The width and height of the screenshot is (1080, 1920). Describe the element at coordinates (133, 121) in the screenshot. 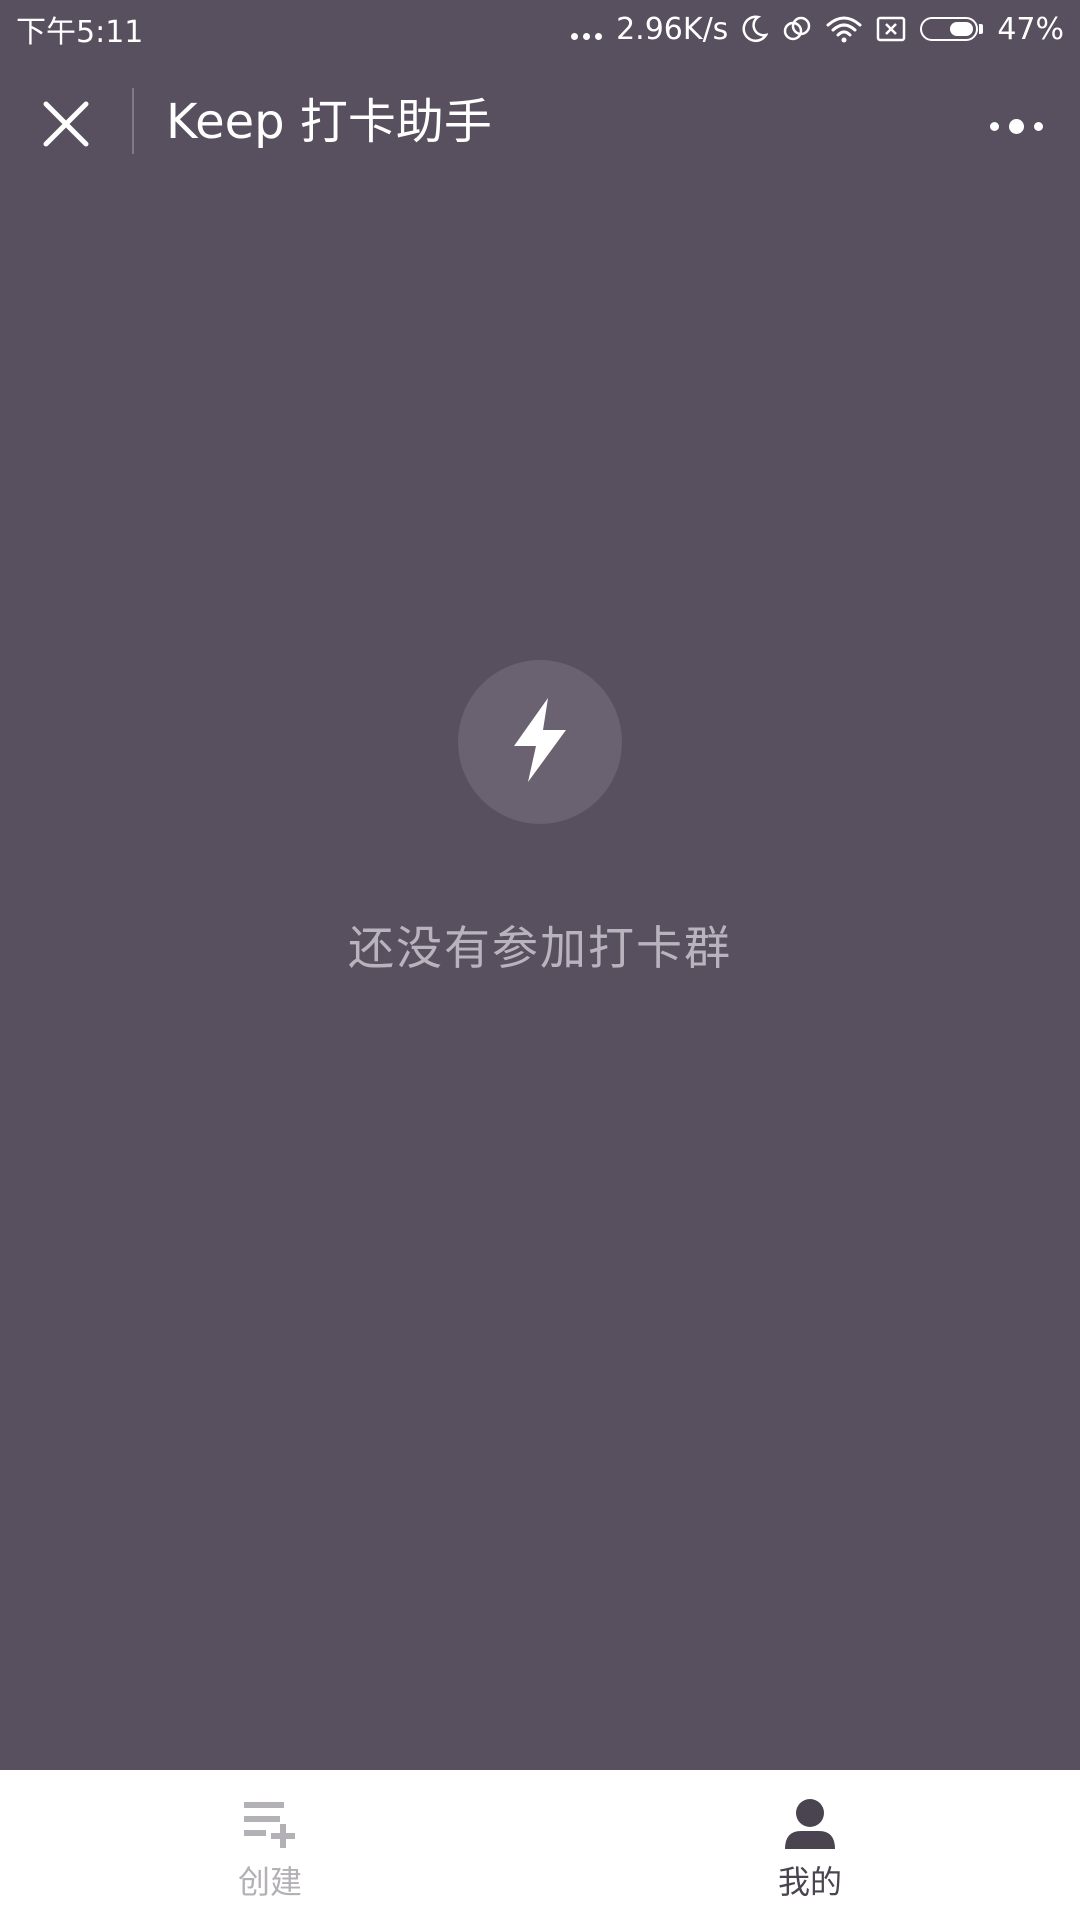

I see `nav-divider` at that location.